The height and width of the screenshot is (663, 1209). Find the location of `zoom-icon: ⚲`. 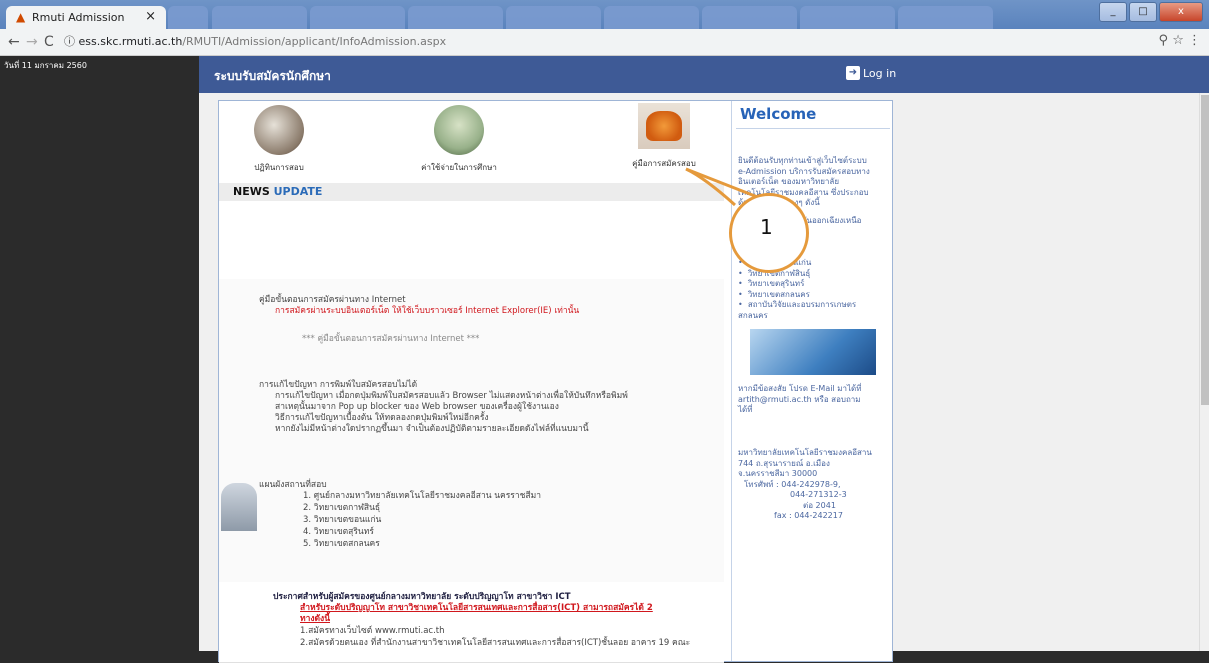

zoom-icon: ⚲ is located at coordinates (1164, 40).